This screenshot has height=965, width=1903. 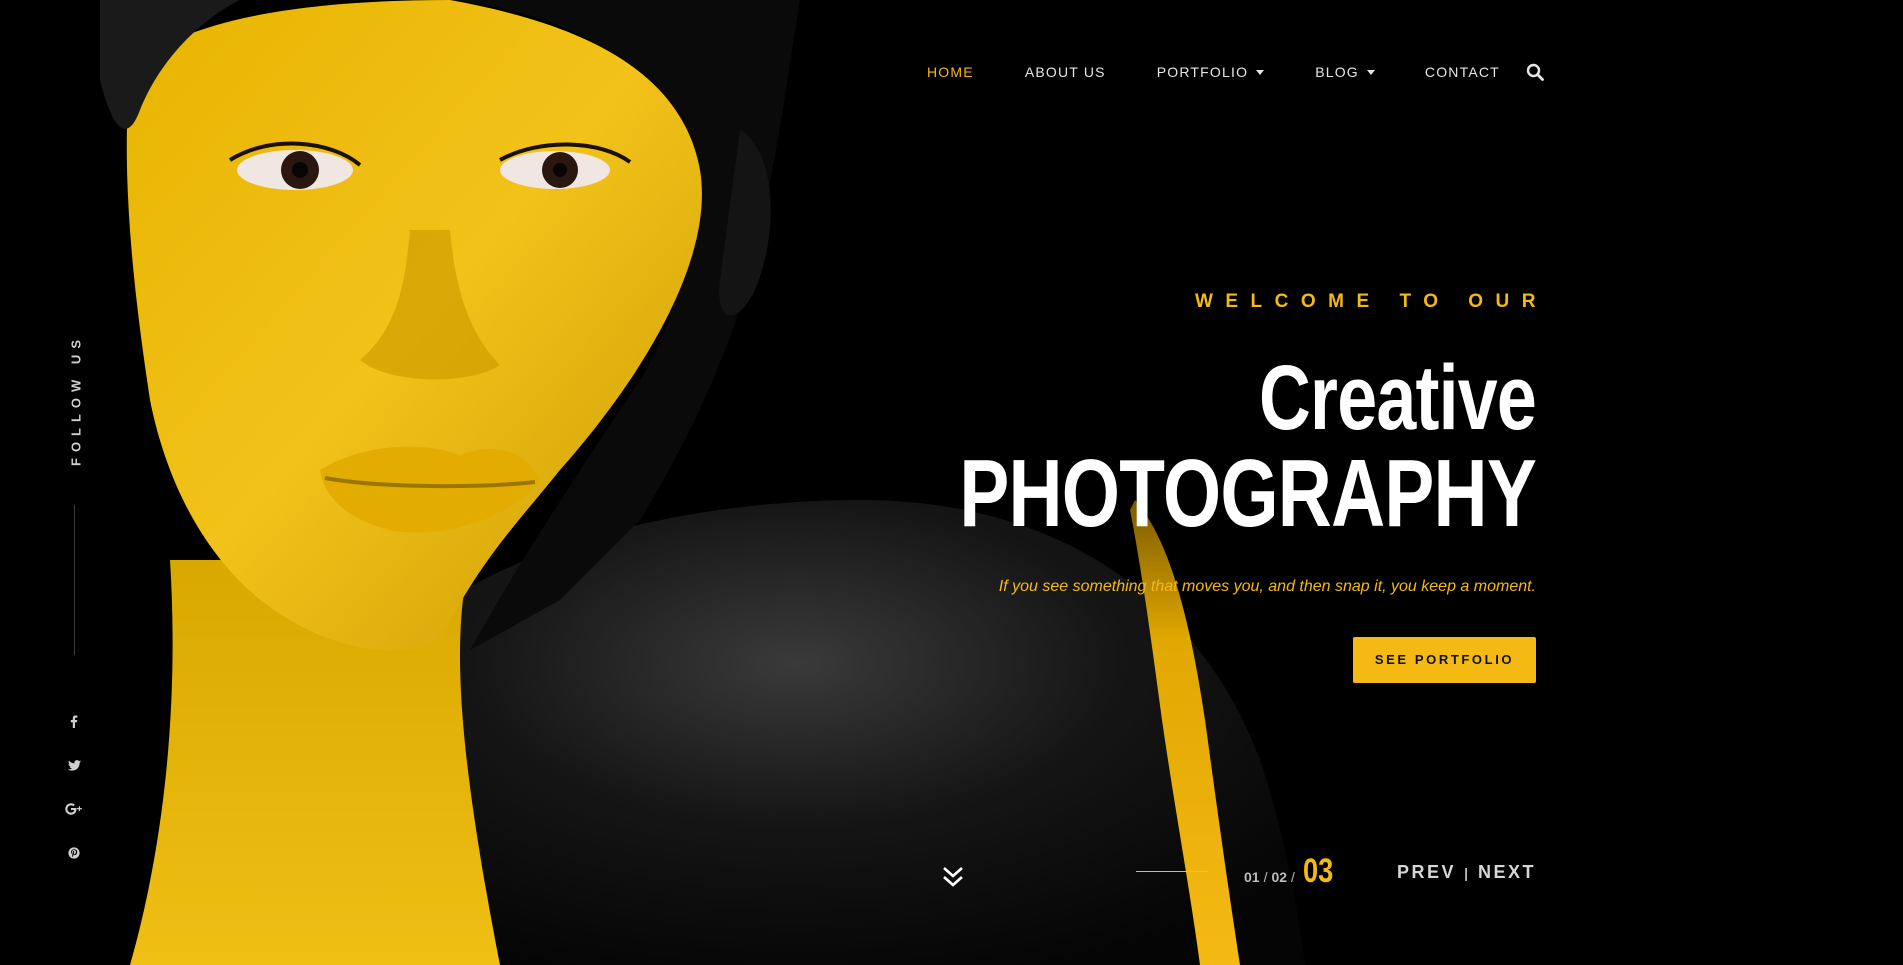 I want to click on slide-counter: 01 / 02 / 03, so click(x=1292, y=871).